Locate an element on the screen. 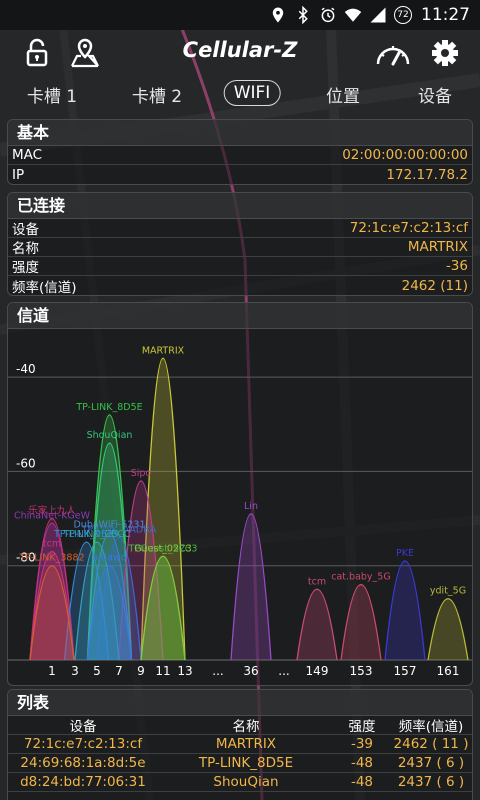 The height and width of the screenshot is (800, 480). tab-sim2: 卡槽 2 is located at coordinates (157, 94).